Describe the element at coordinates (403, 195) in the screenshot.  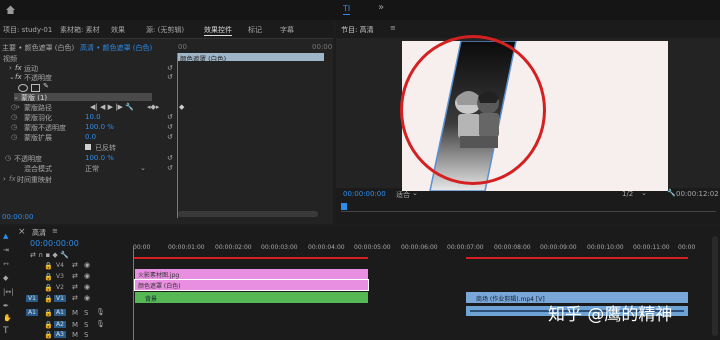
I see `fit-select: 适合` at that location.